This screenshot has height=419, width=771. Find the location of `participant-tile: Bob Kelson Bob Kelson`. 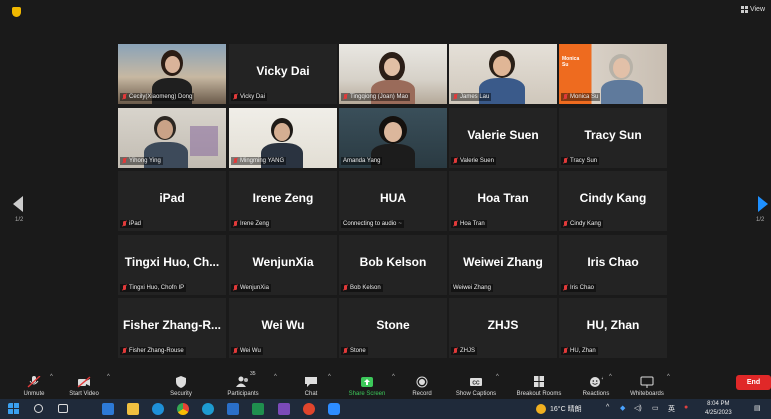

participant-tile: Bob Kelson Bob Kelson is located at coordinates (393, 265).